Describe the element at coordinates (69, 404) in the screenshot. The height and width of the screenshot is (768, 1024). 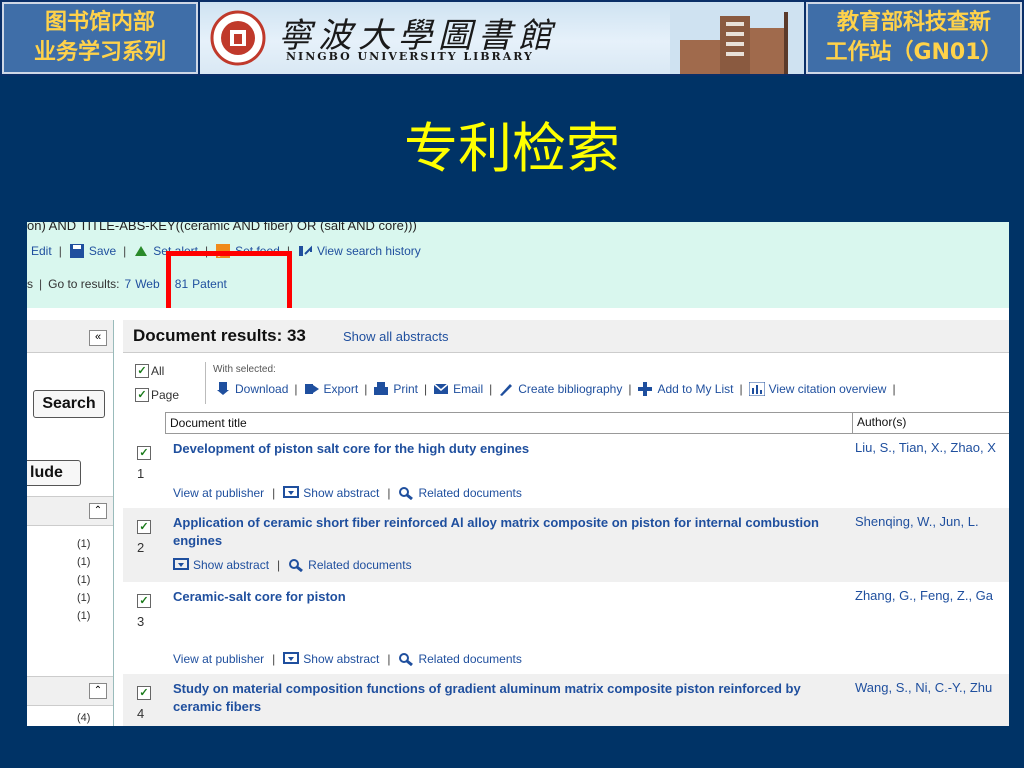
I see `search-within-button: Search` at that location.